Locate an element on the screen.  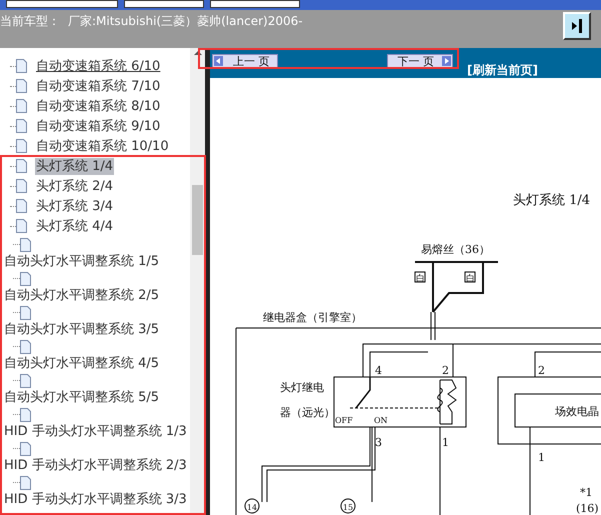
tree-item: 自动头灯水平调整系统 5/5 is located at coordinates (81, 397).